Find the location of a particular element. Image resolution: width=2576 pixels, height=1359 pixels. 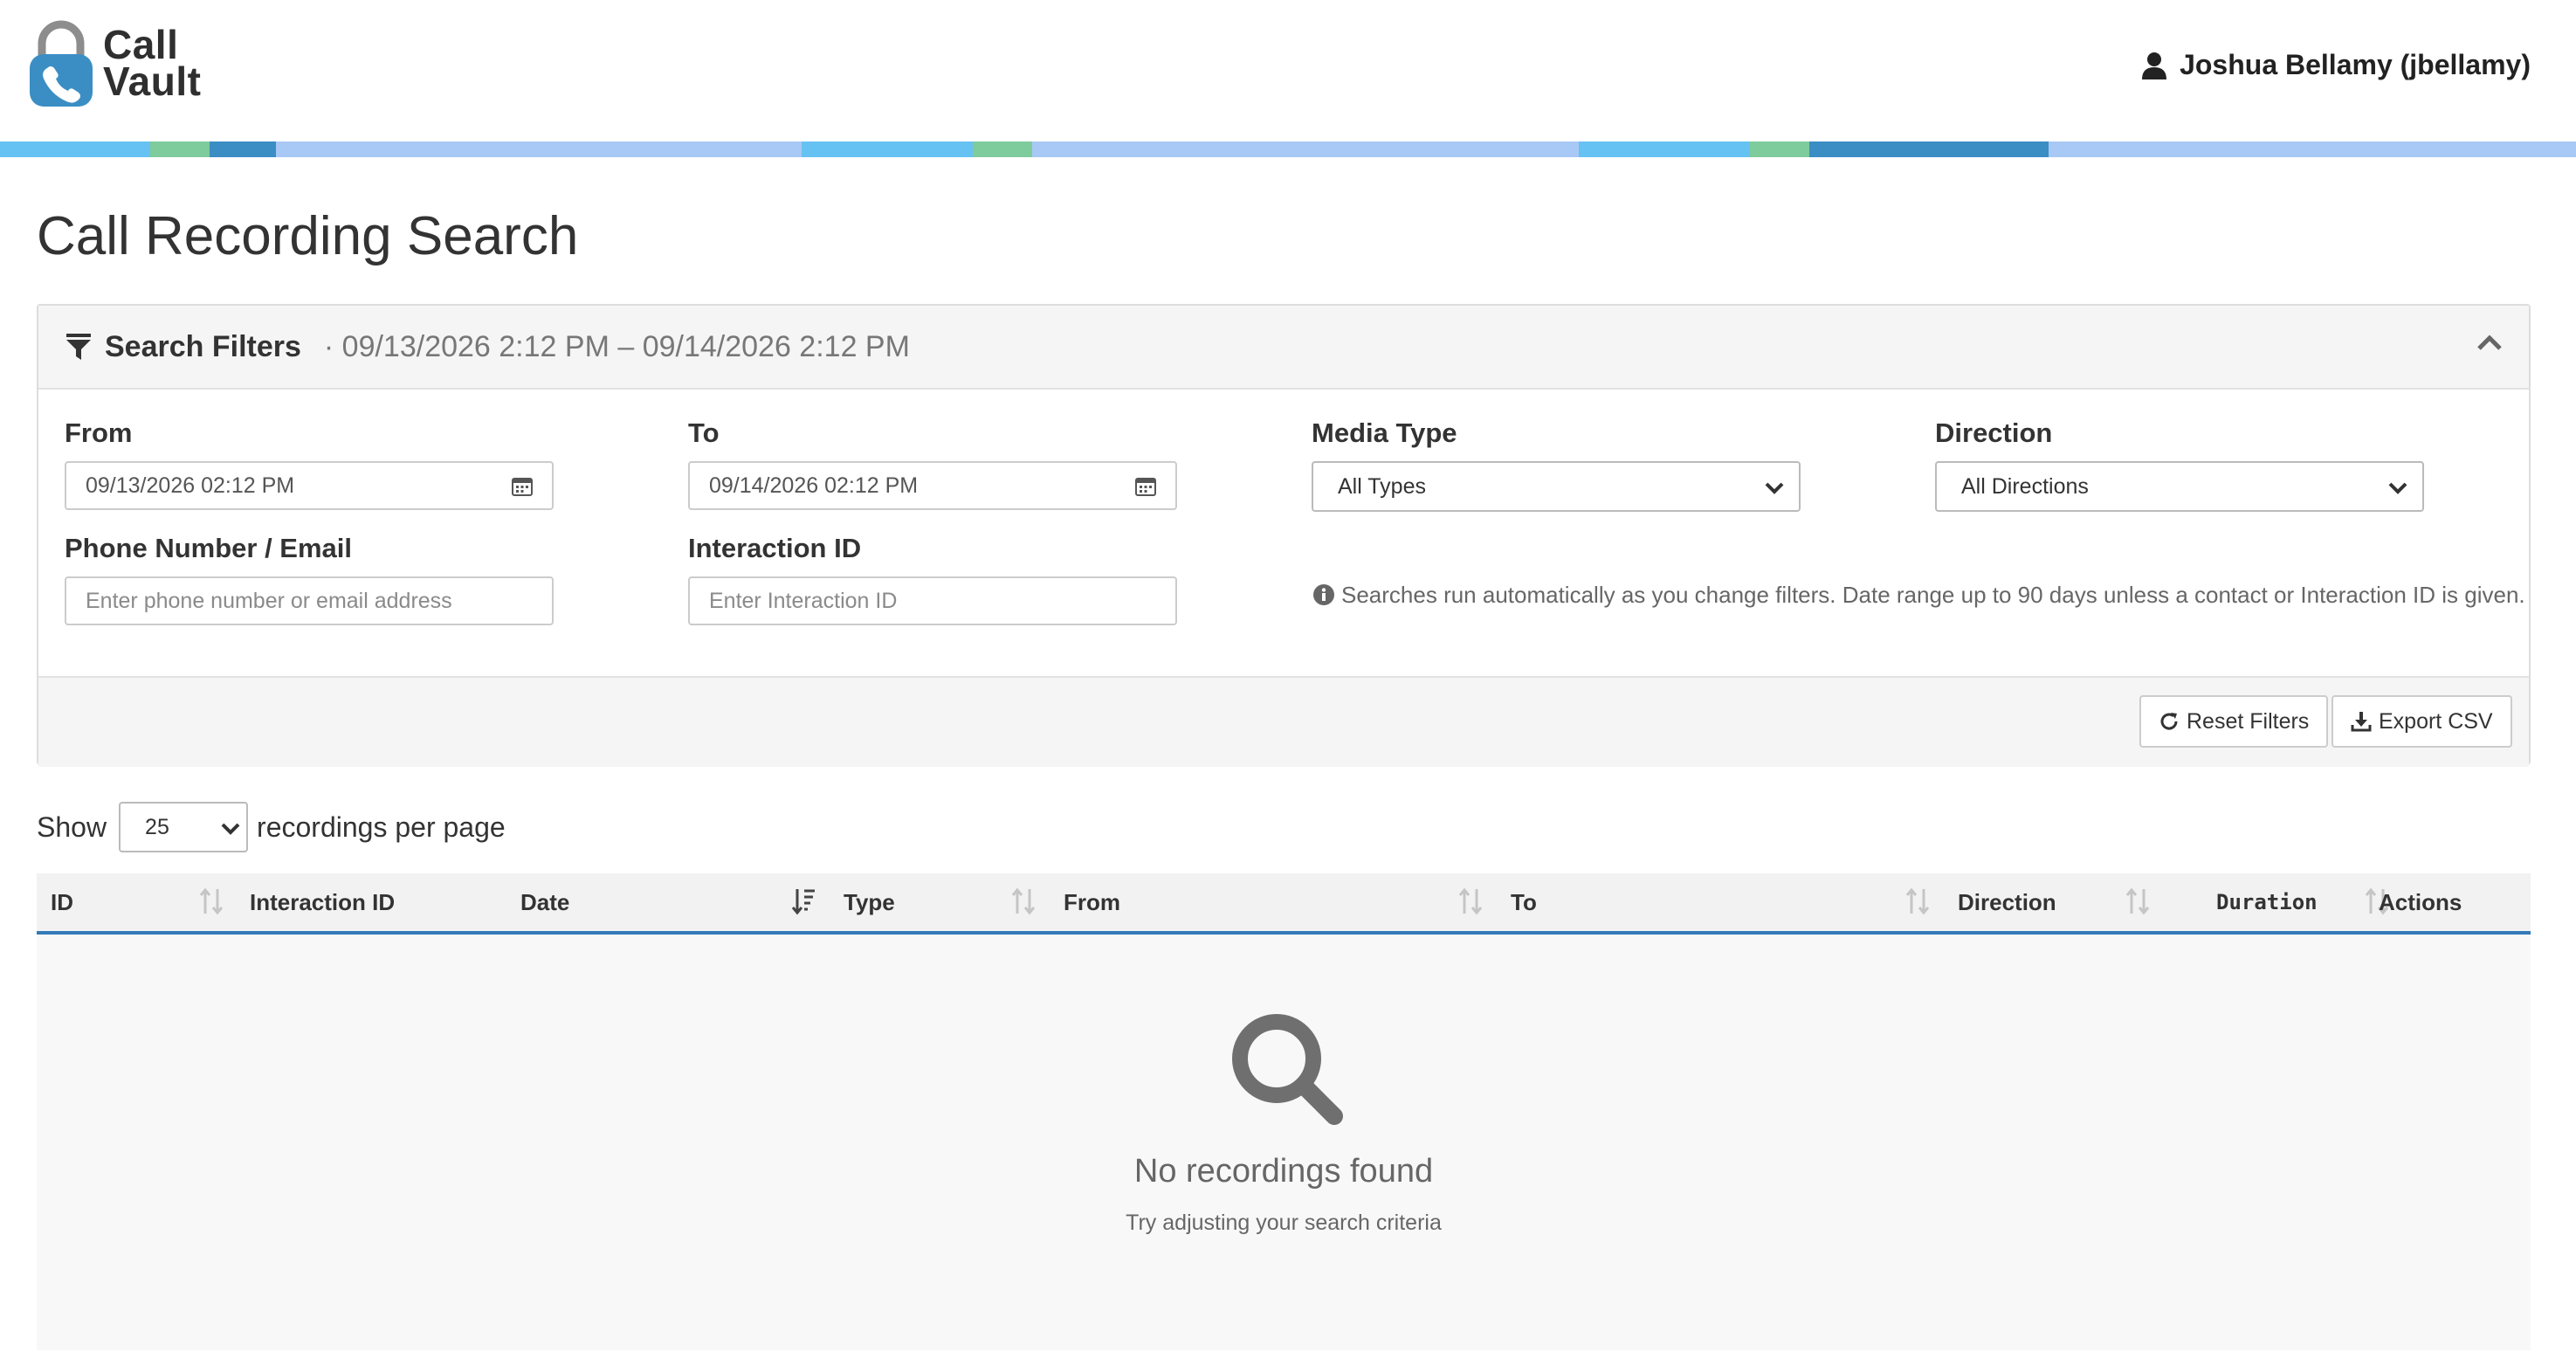

interaction-id-placeholder: Enter Interaction ID is located at coordinates (803, 600).